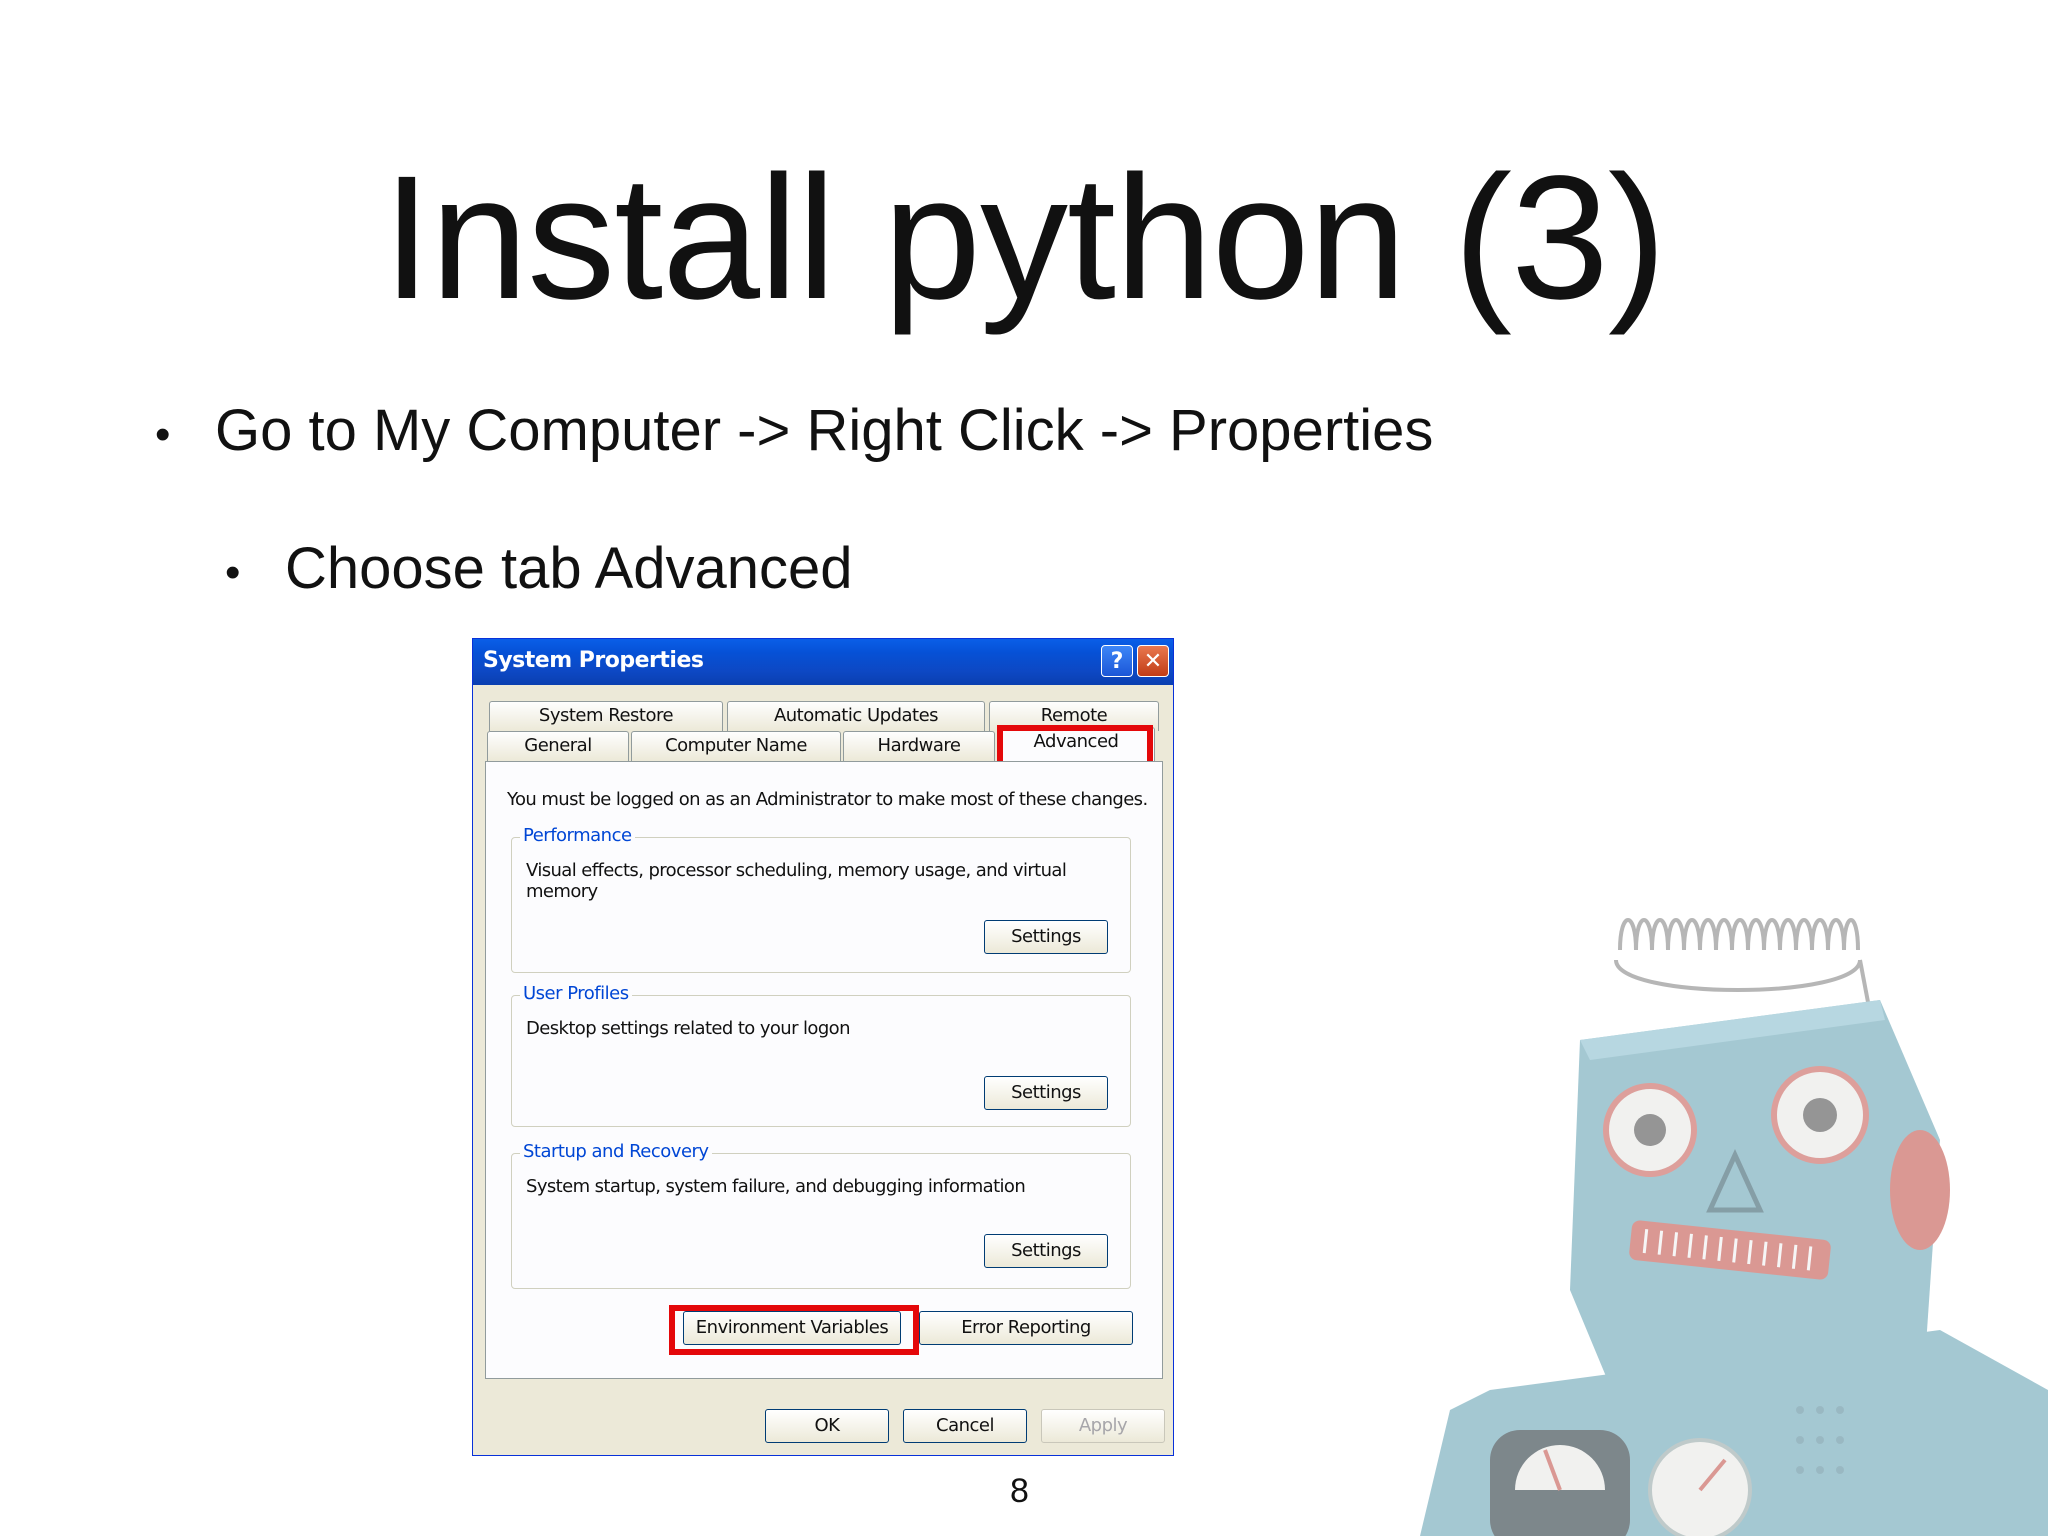 The height and width of the screenshot is (1536, 2048). I want to click on tab-hardware: Hardware, so click(919, 746).